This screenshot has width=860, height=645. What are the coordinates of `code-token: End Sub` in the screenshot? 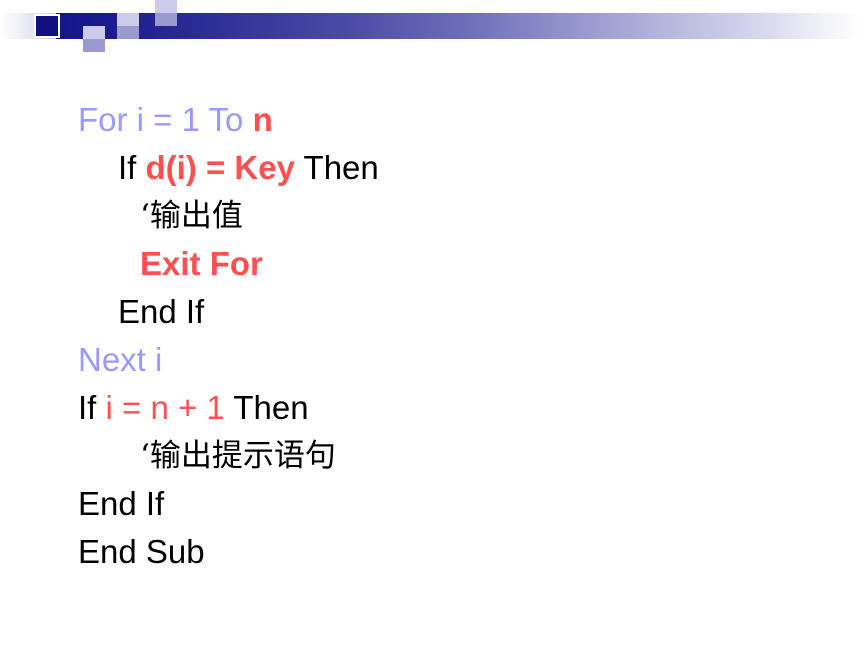 It's located at (141, 551).